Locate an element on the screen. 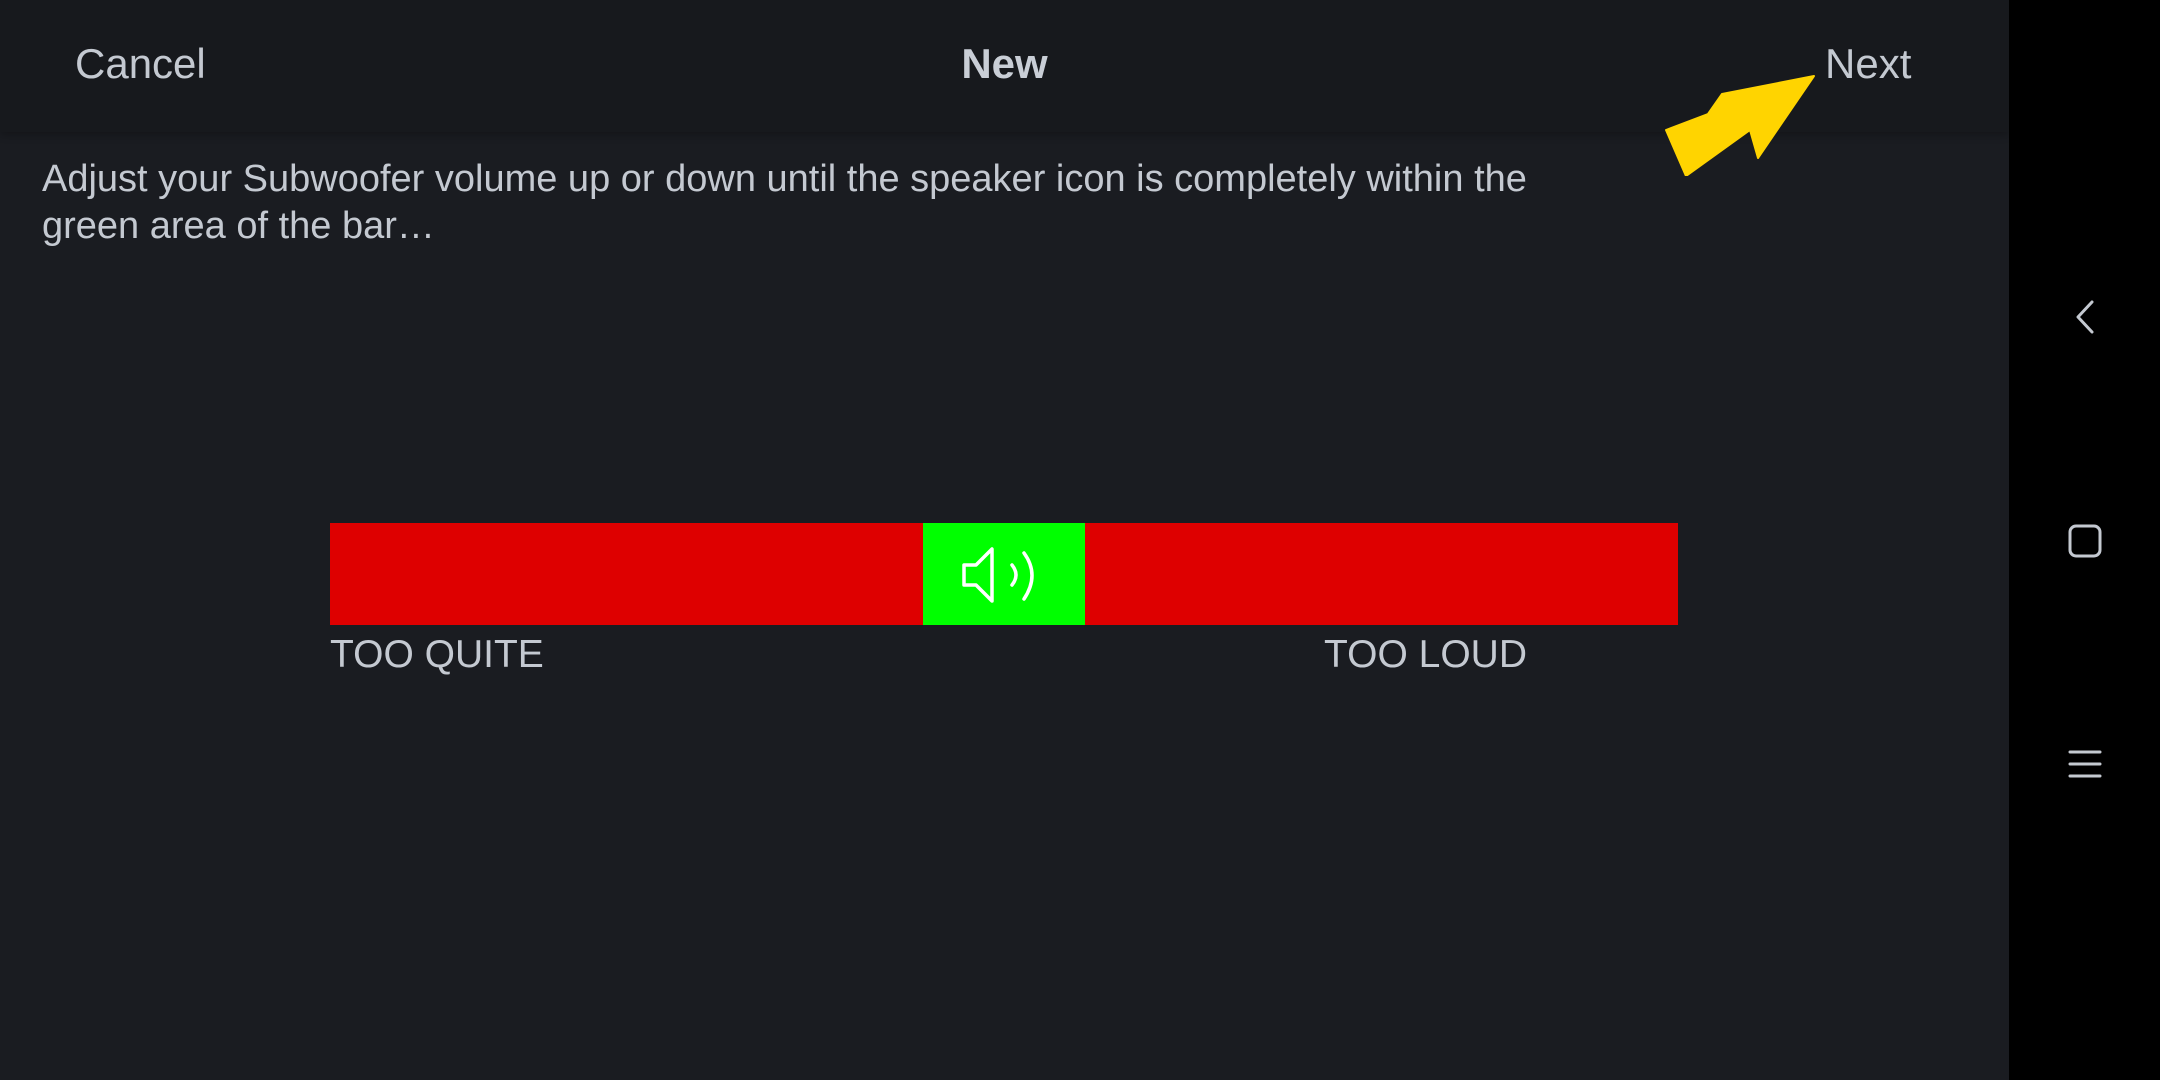 Image resolution: width=2160 pixels, height=1080 pixels. nav-back-button is located at coordinates (2084, 317).